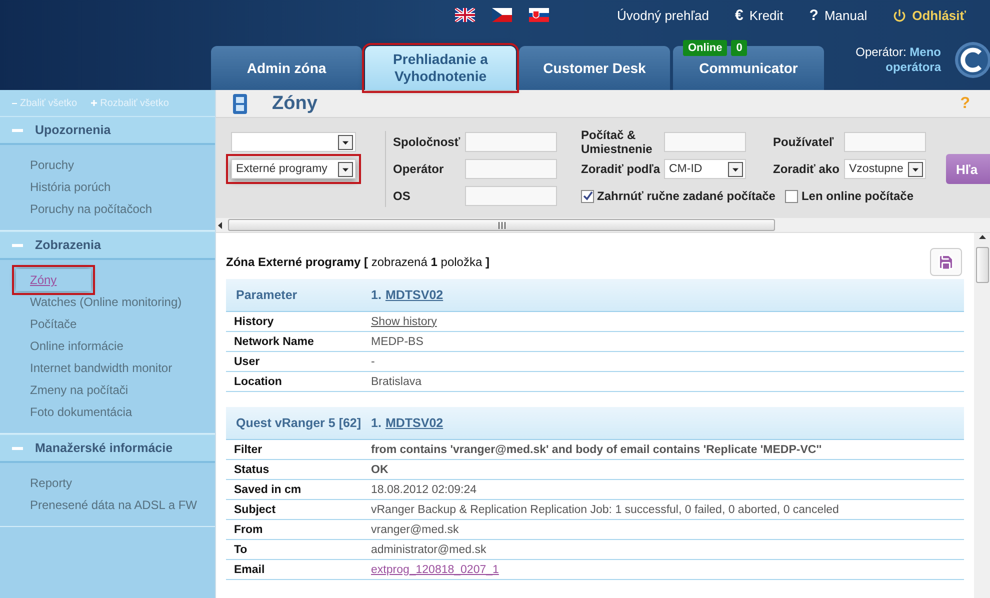 Image resolution: width=990 pixels, height=598 pixels. I want to click on row-label: Network Name, so click(274, 342).